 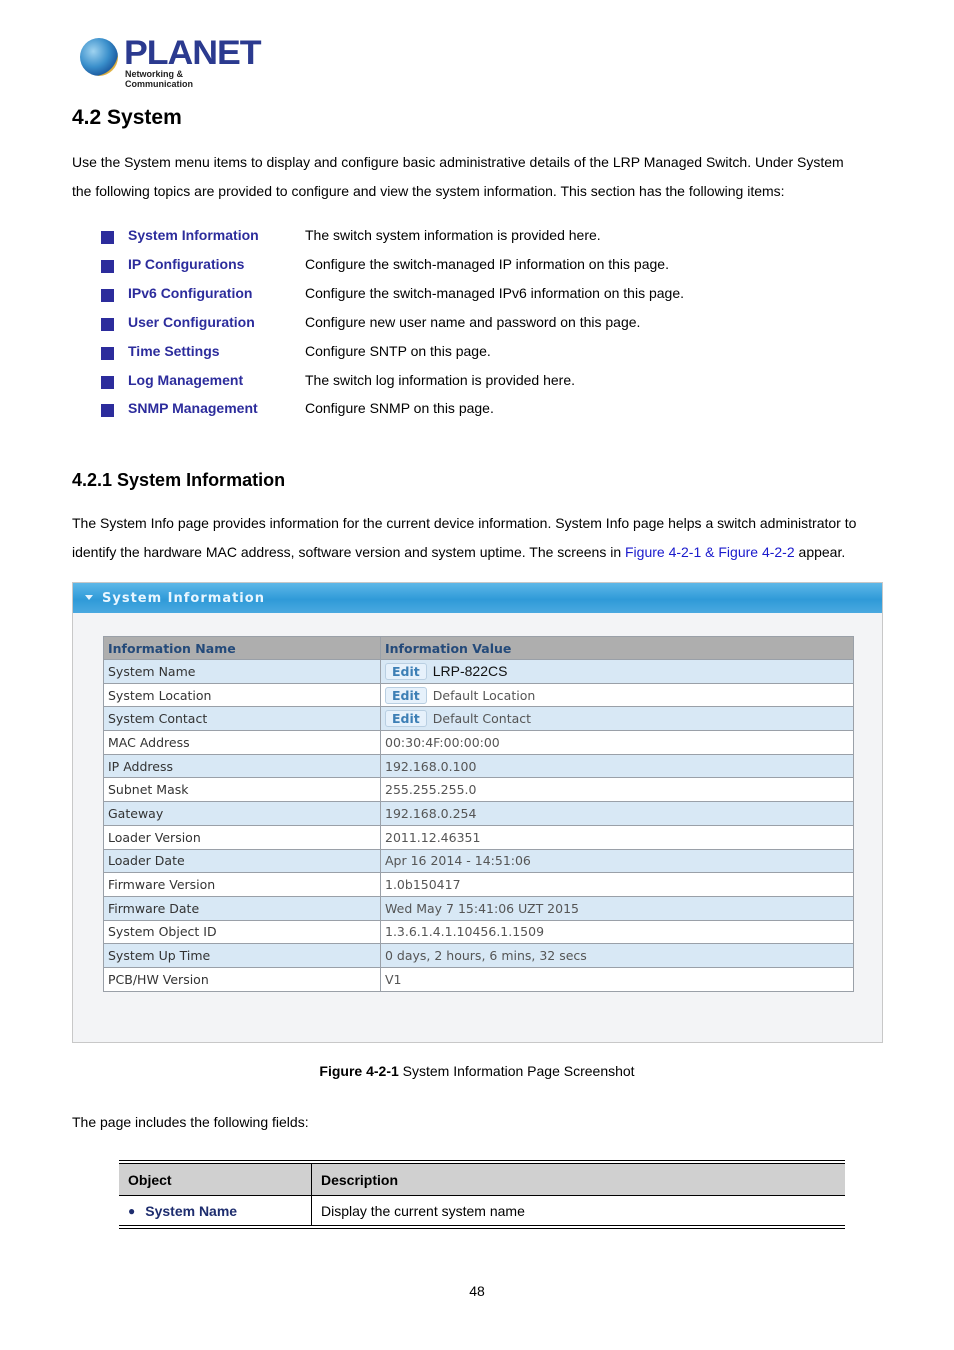 What do you see at coordinates (431, 790) in the screenshot?
I see `info-value: 255.255.255.0` at bounding box center [431, 790].